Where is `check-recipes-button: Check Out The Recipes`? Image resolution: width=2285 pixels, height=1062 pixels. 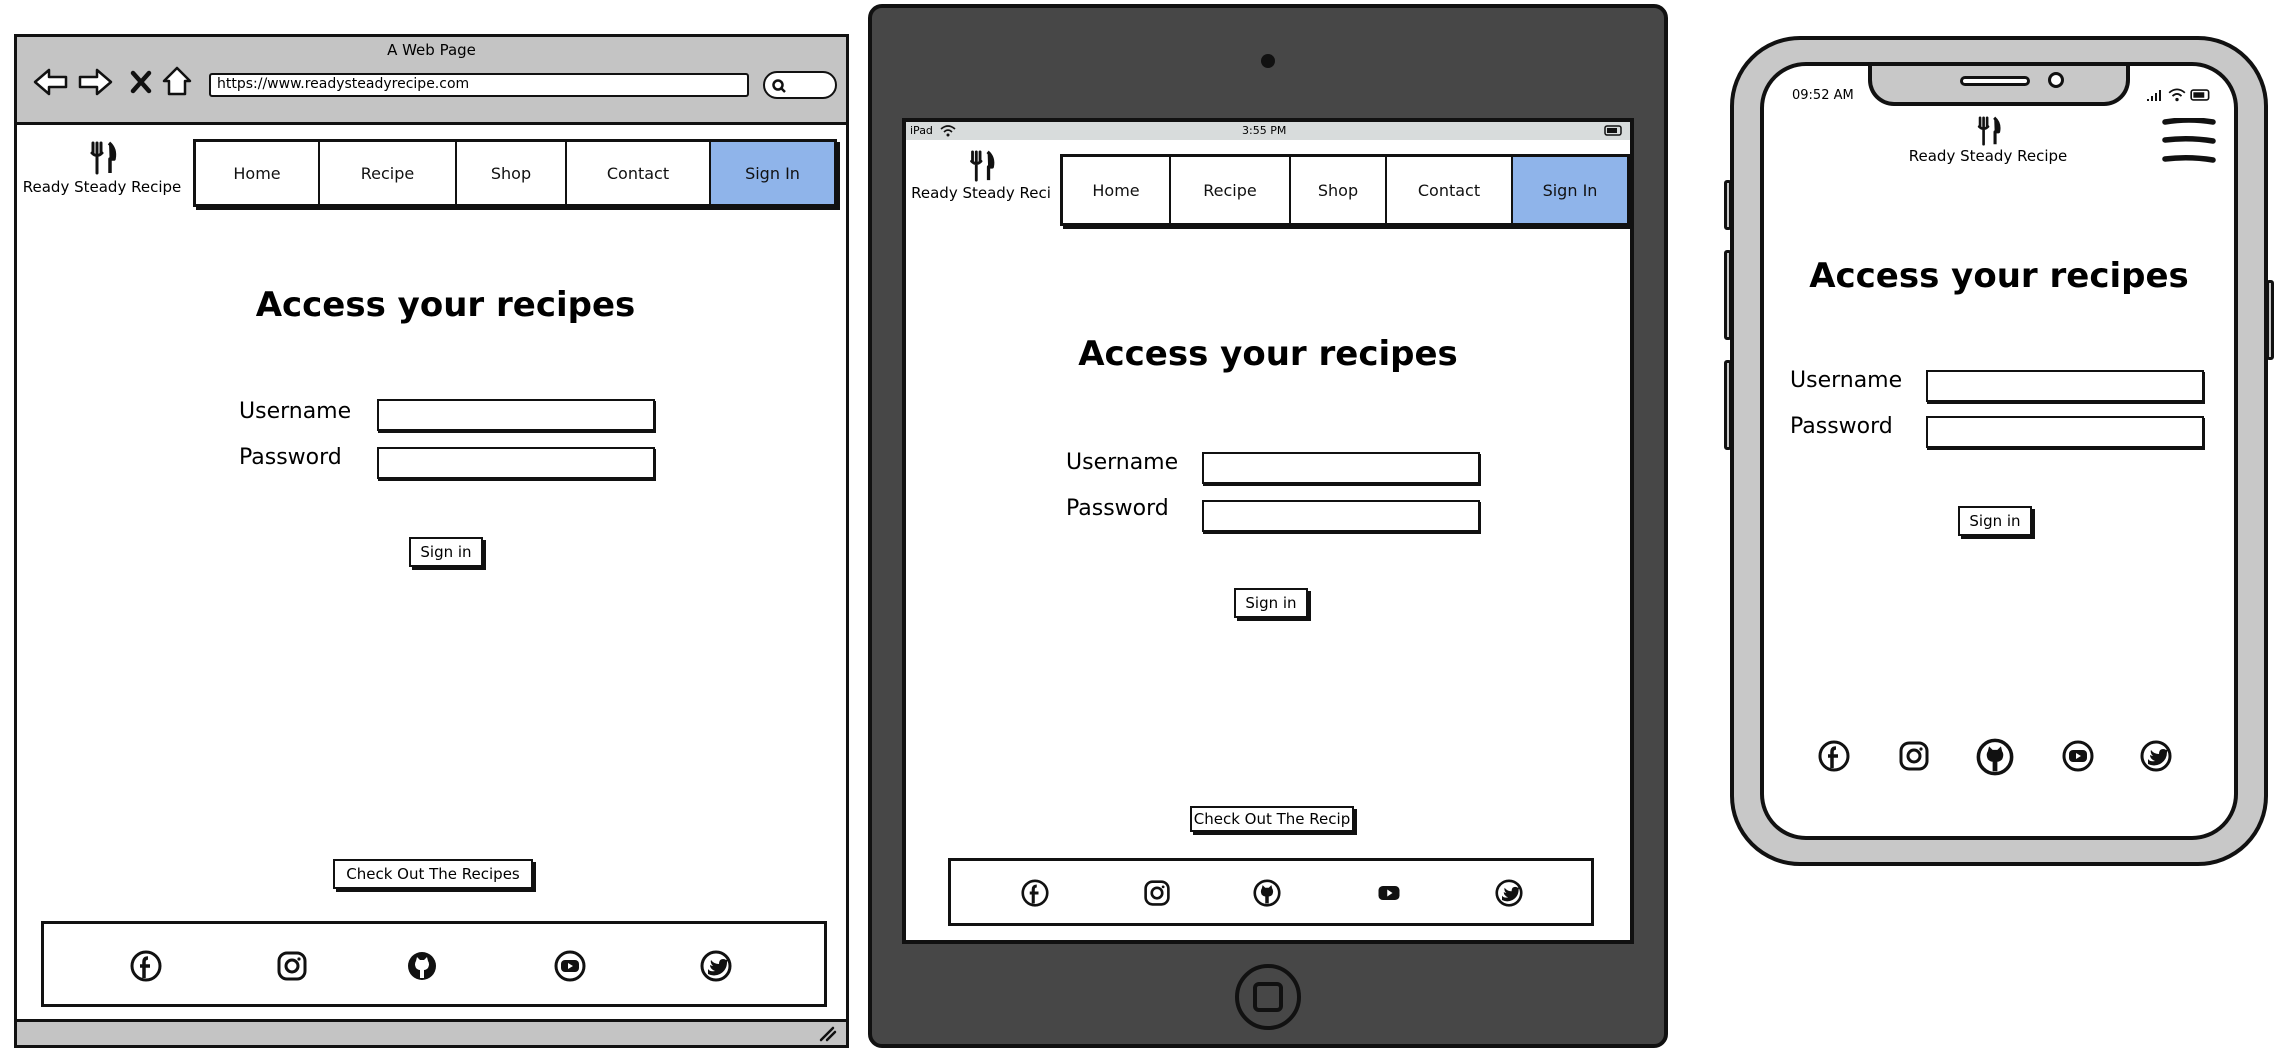 check-recipes-button: Check Out The Recipes is located at coordinates (433, 874).